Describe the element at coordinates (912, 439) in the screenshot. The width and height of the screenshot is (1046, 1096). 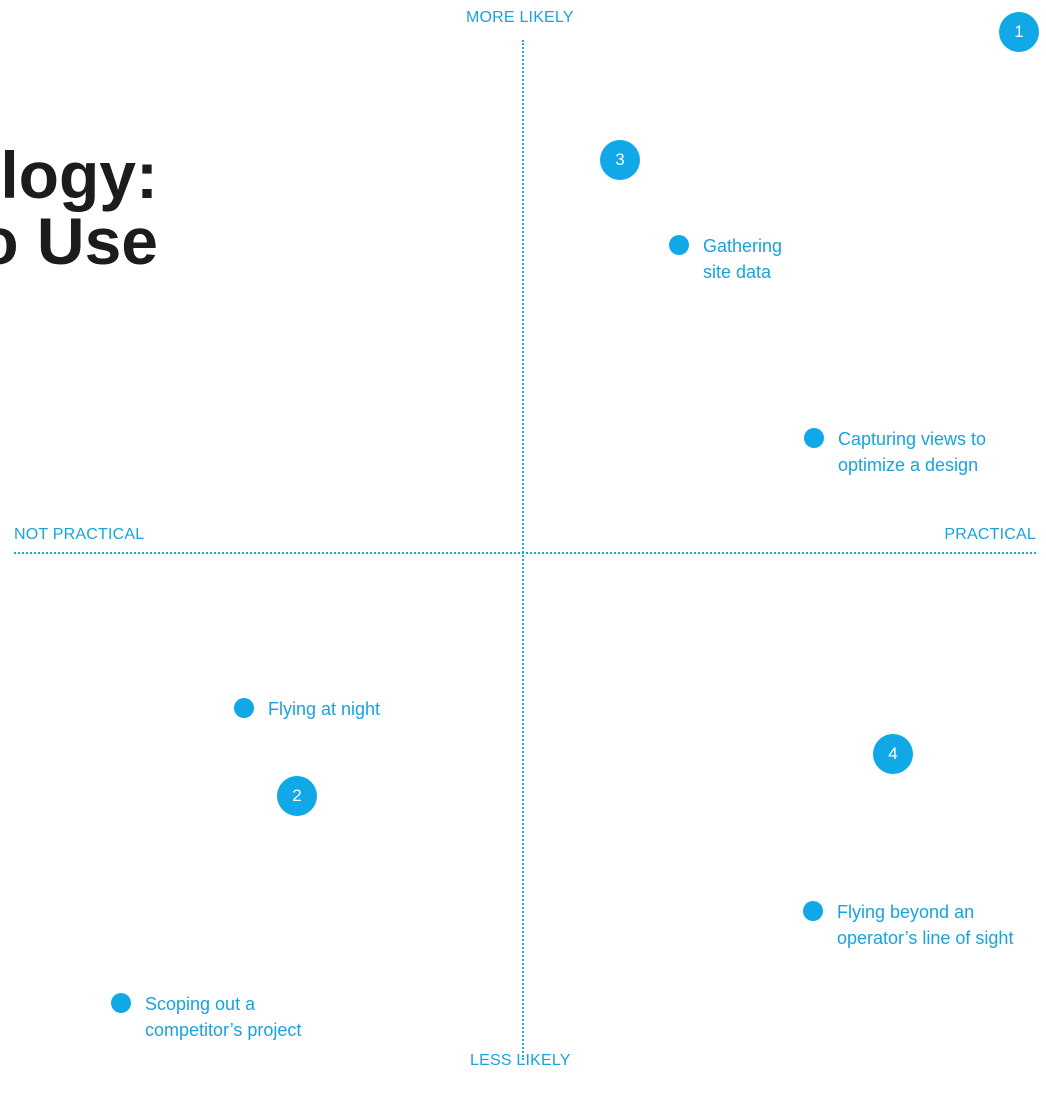
I see `item-label-line-1: Capturing views to` at that location.